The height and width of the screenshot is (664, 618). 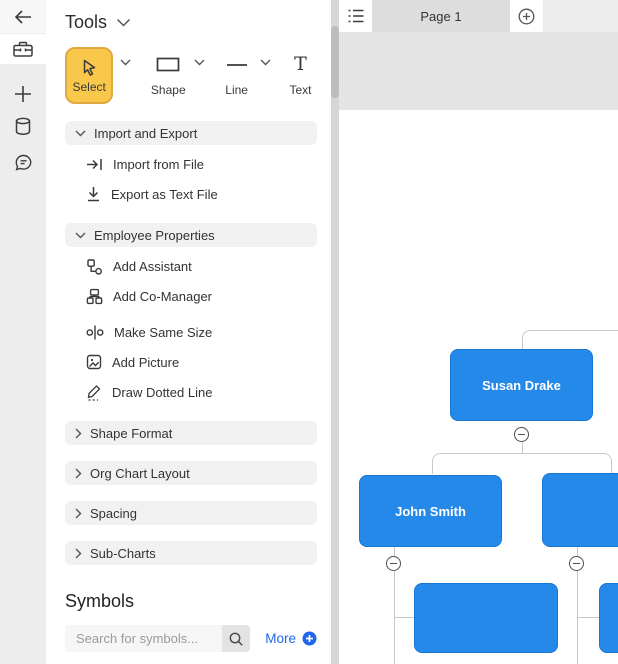 I want to click on org-node-label: John Smith, so click(x=430, y=511).